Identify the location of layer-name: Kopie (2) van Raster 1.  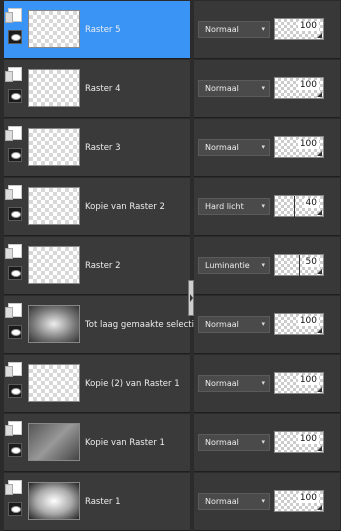
(132, 384).